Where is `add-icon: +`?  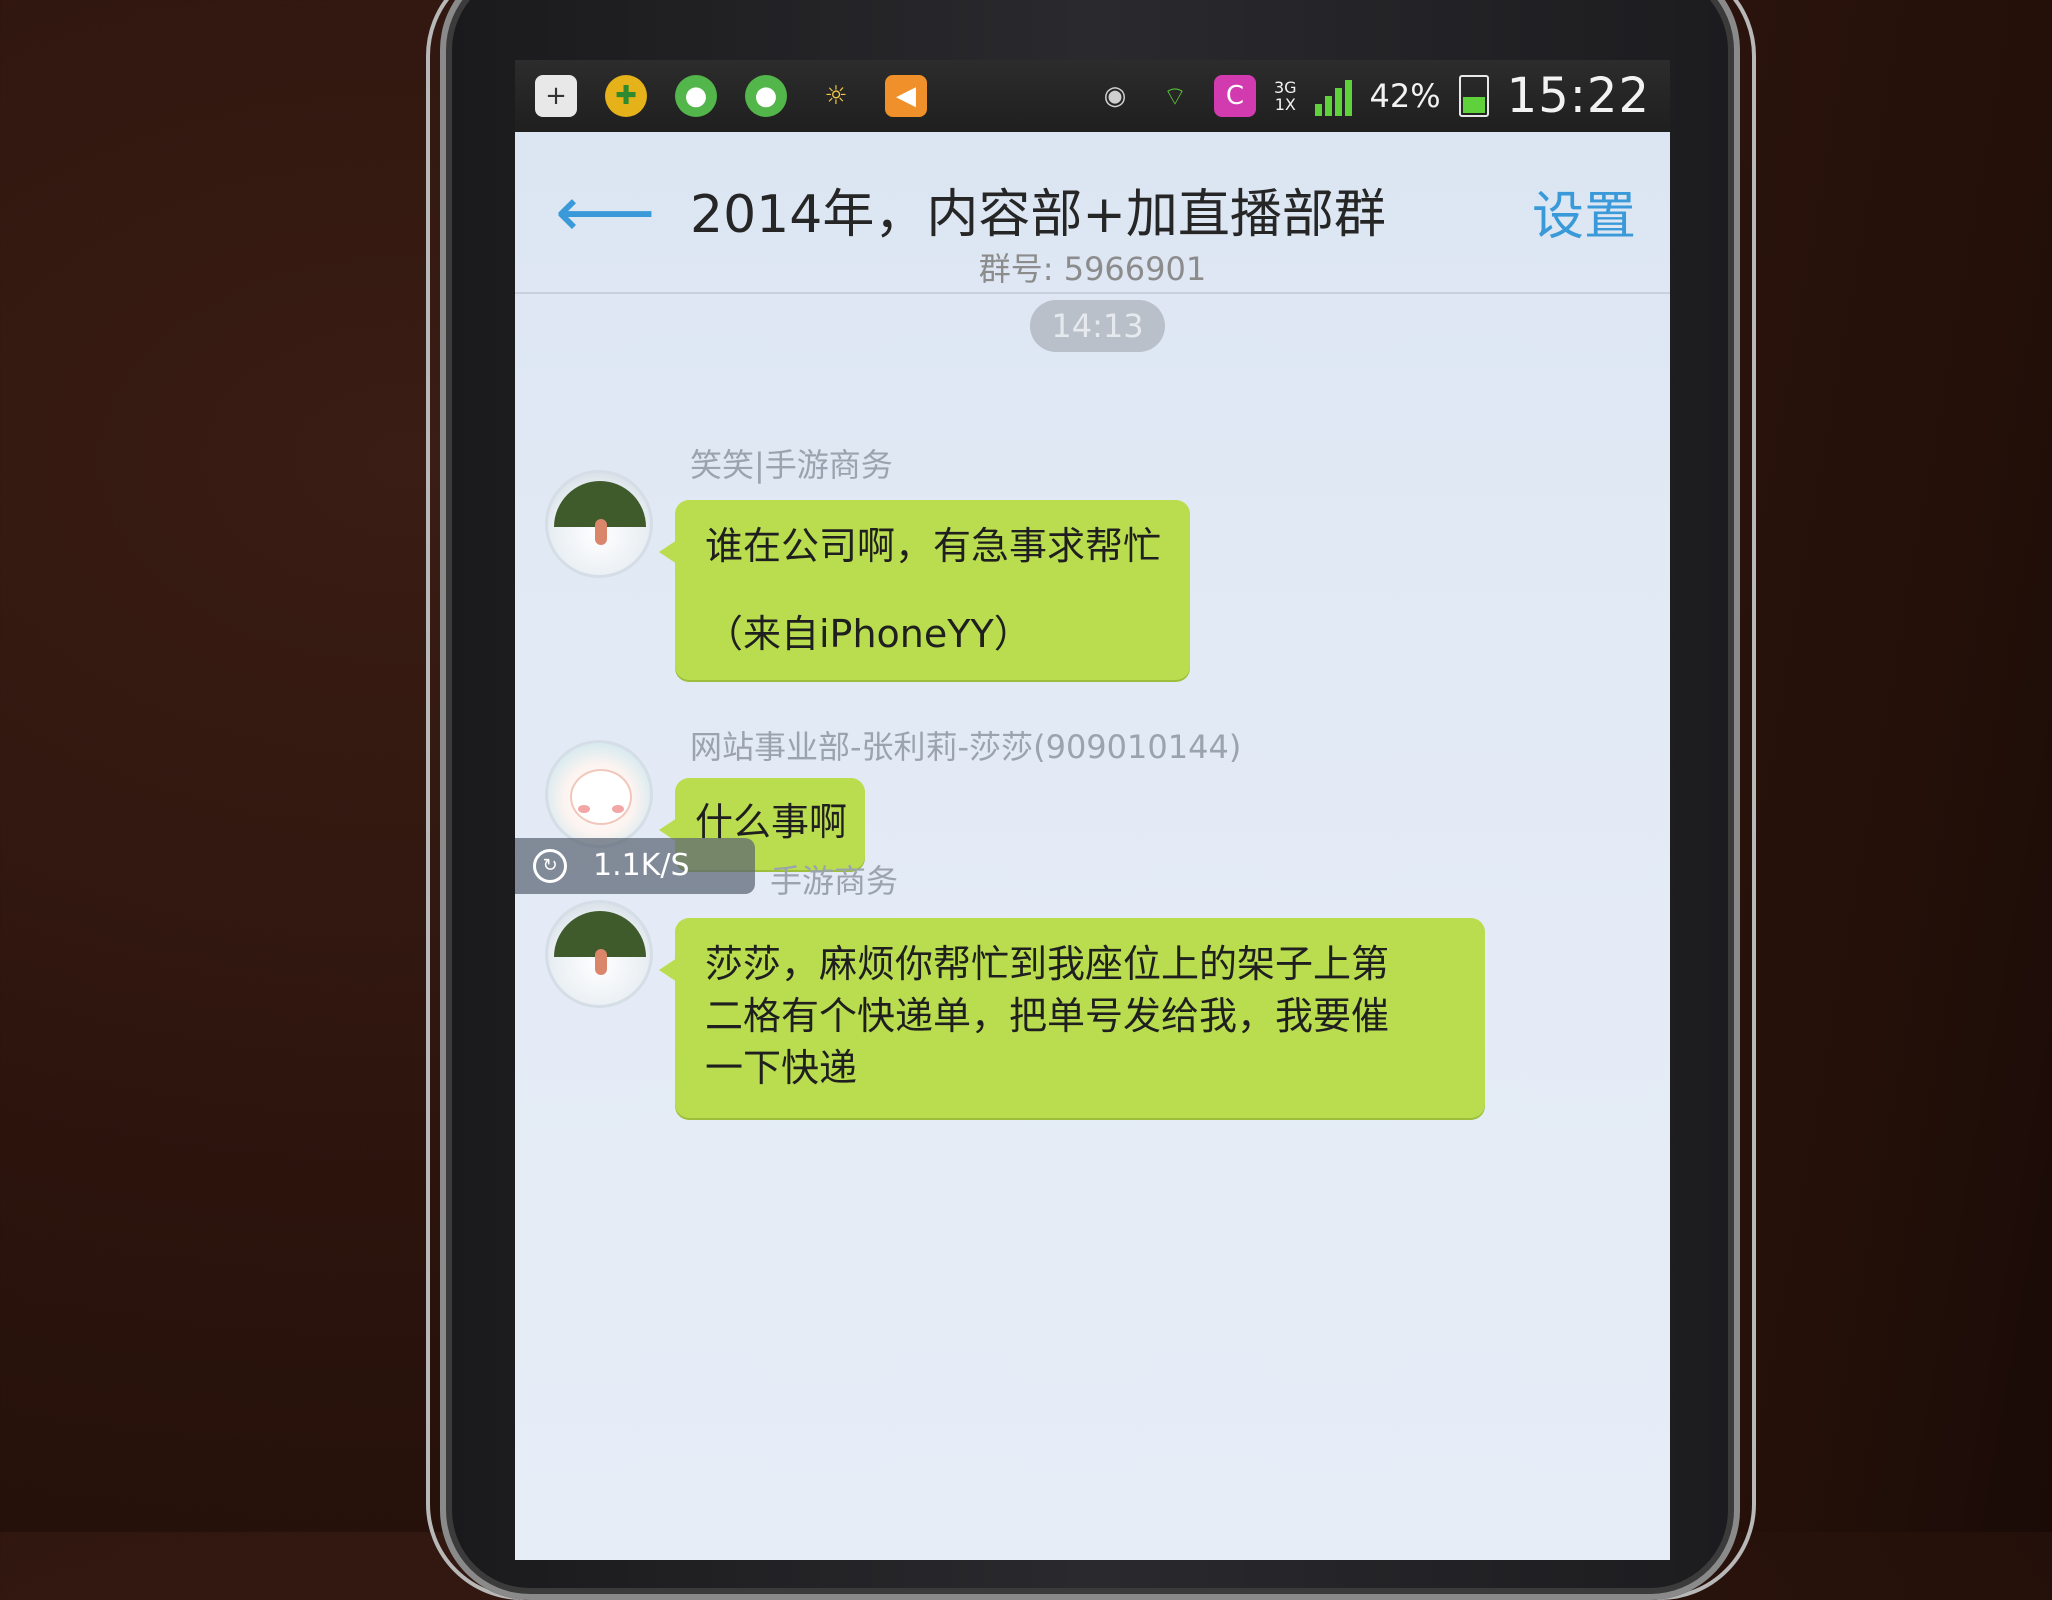
add-icon: + is located at coordinates (556, 96).